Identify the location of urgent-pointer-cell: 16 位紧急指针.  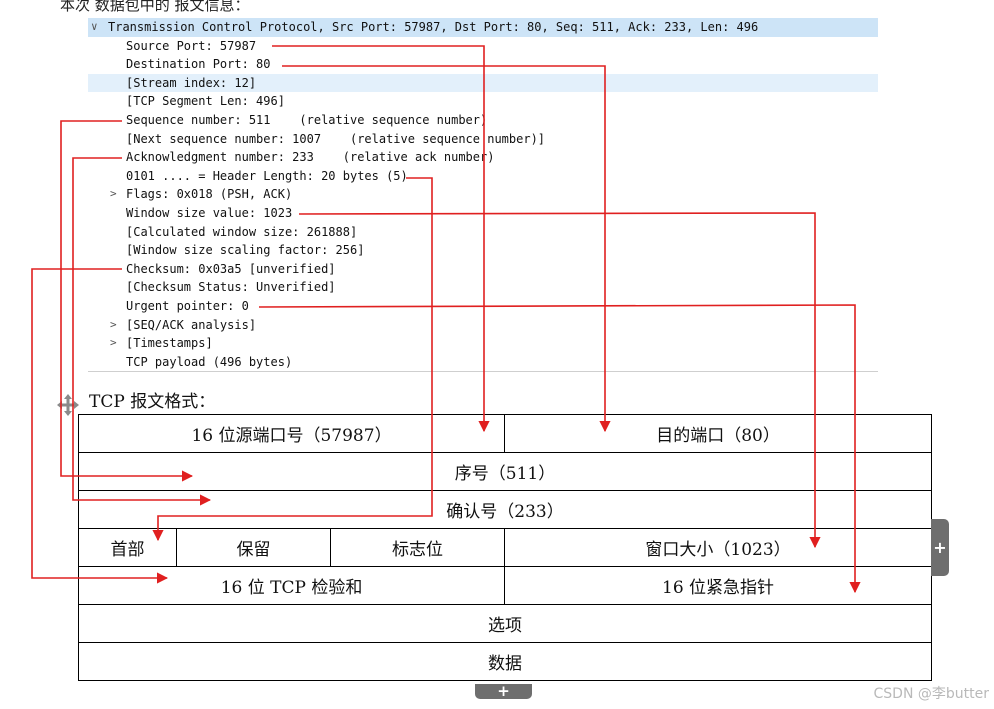
(718, 585).